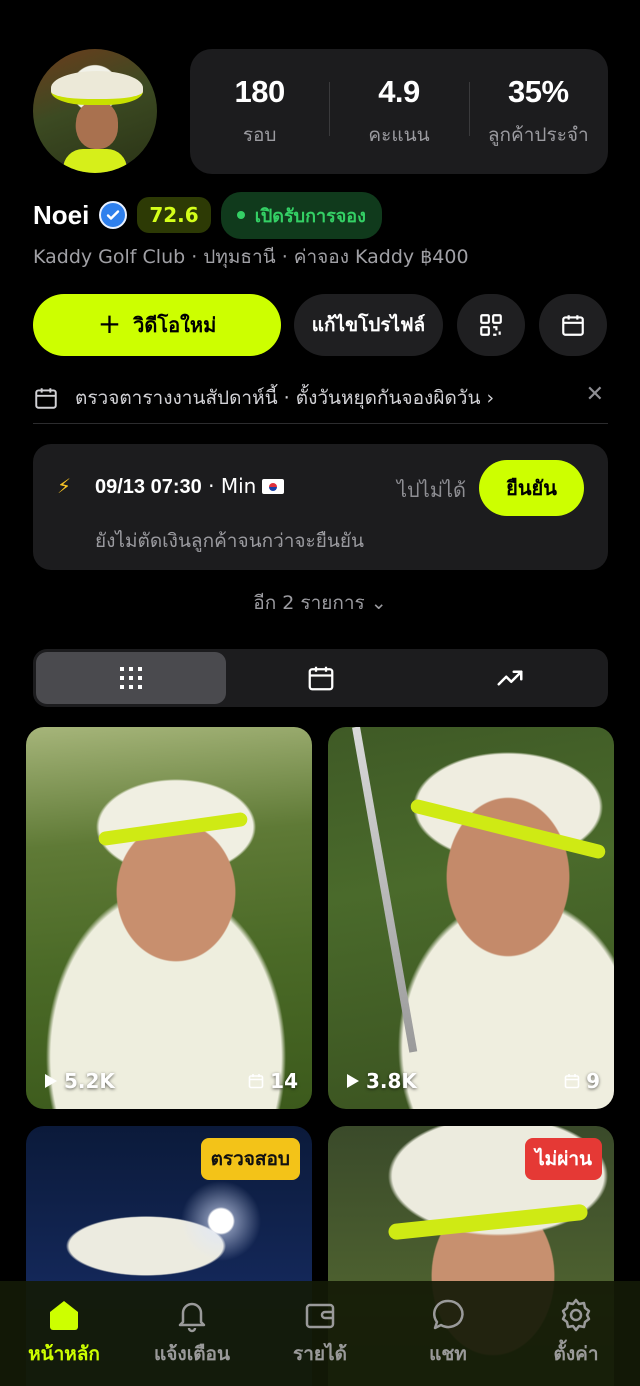 The height and width of the screenshot is (1386, 640). I want to click on nav-earnings: รายได้, so click(320, 1333).